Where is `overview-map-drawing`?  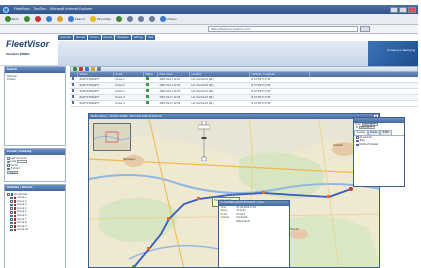
overview-map-drawing is located at coordinates (113, 137).